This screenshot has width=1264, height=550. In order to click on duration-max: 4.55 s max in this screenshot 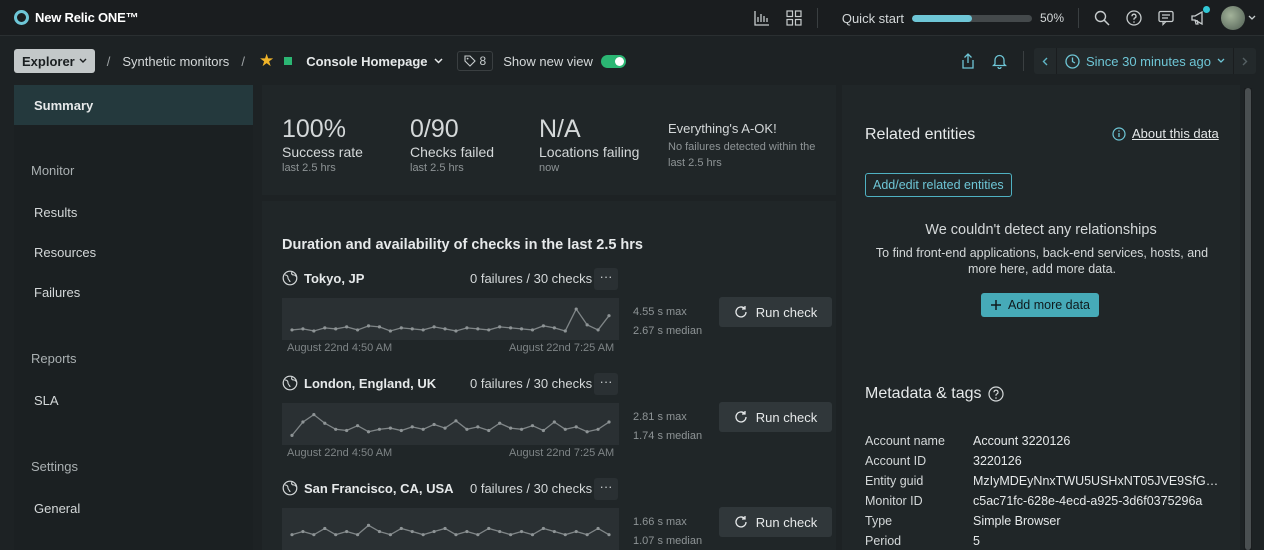, I will do `click(660, 312)`.